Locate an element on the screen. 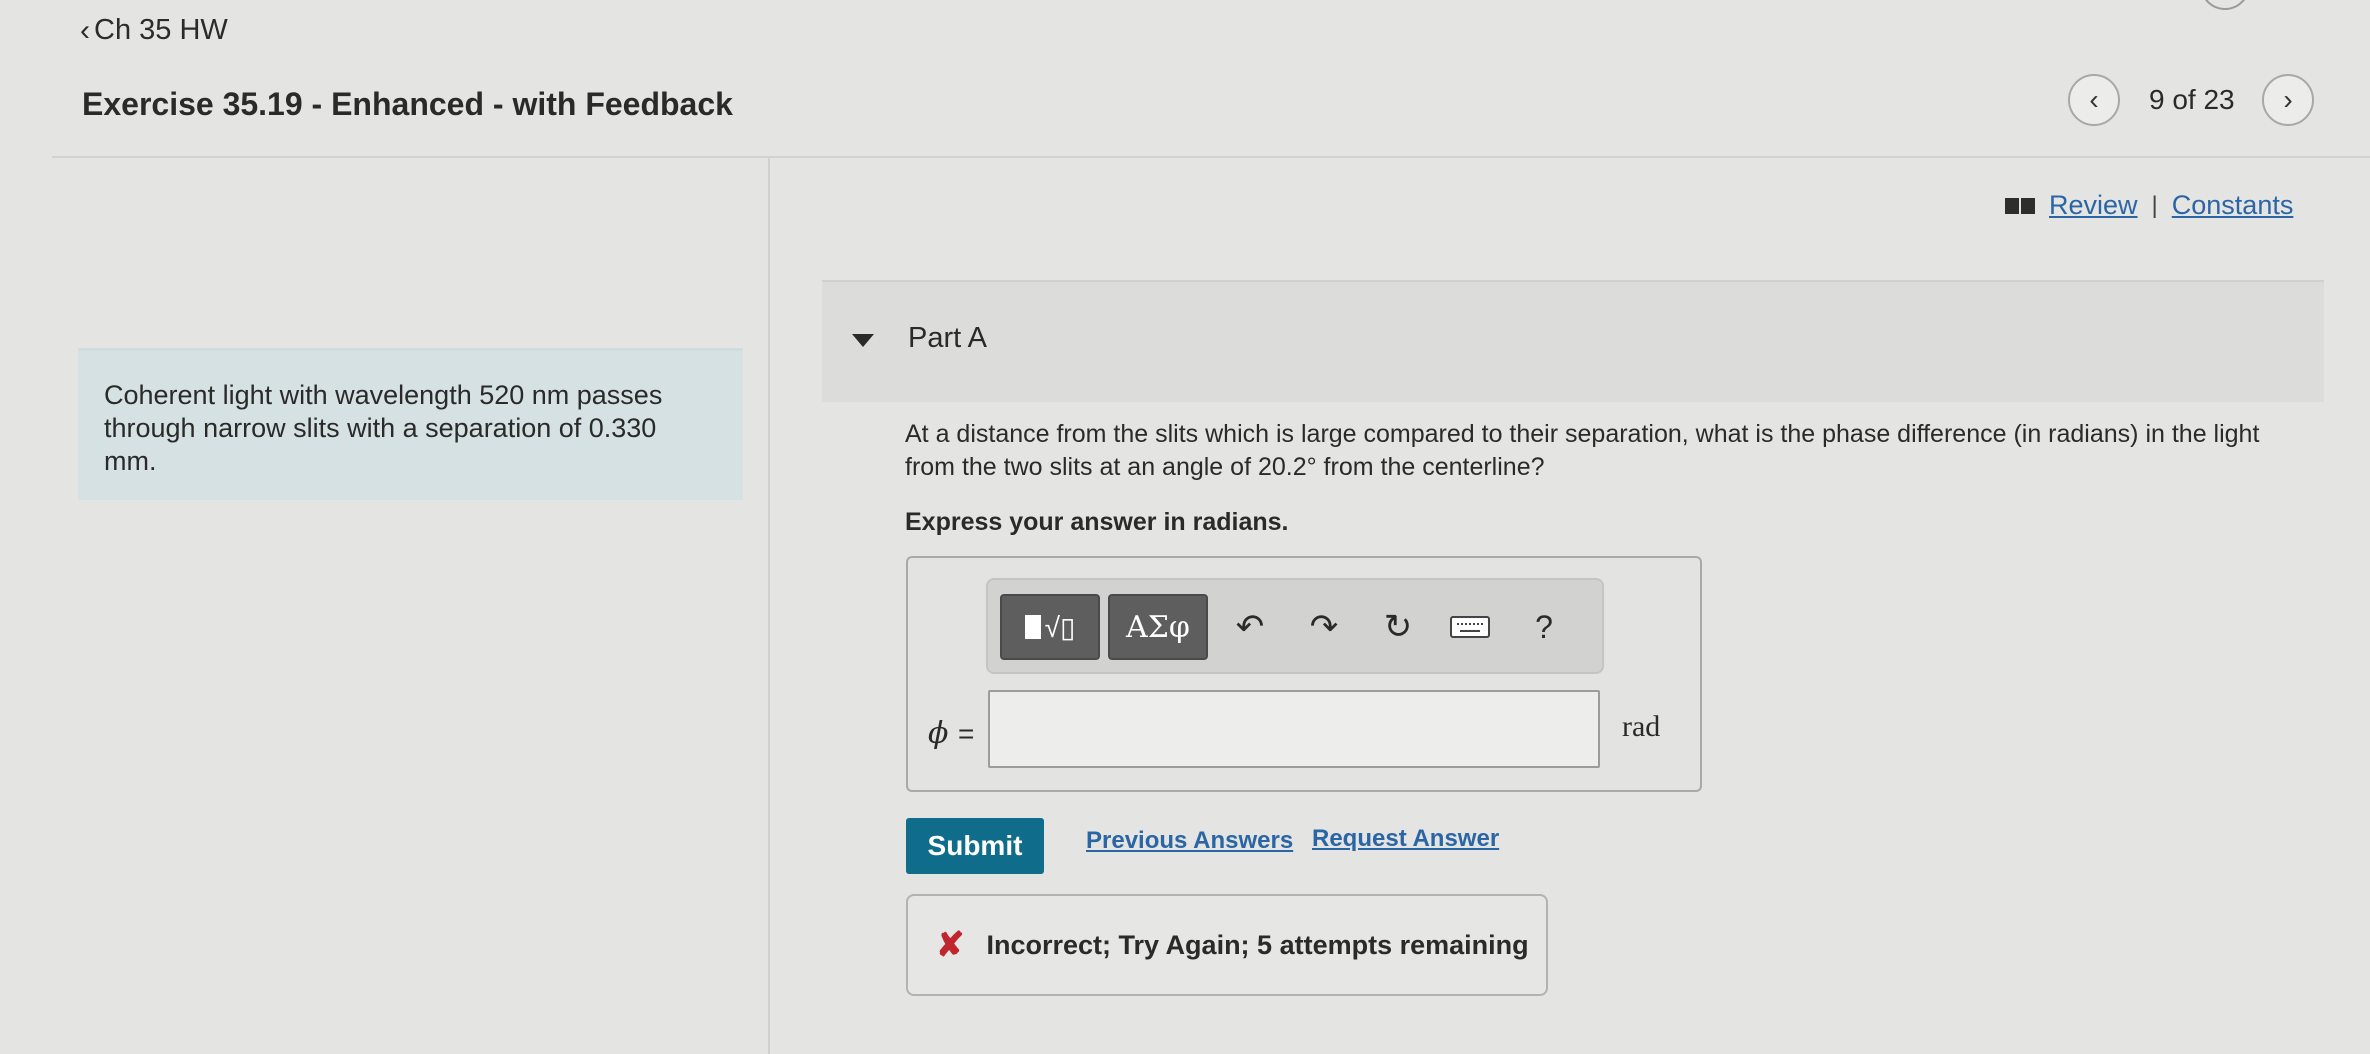 This screenshot has height=1054, width=2370. keyboard-icon is located at coordinates (1470, 627).